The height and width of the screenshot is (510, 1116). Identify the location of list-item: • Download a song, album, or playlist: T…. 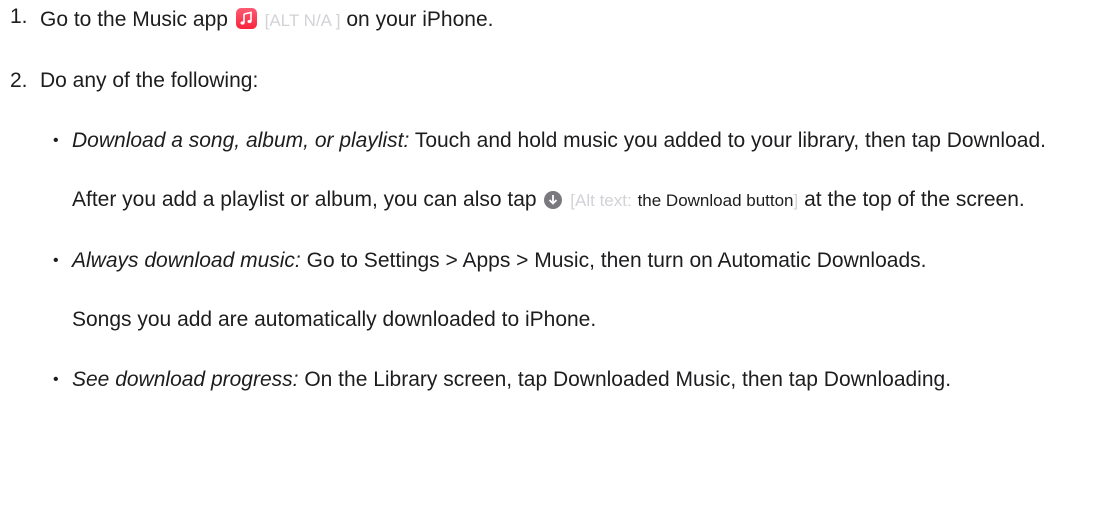
(578, 141).